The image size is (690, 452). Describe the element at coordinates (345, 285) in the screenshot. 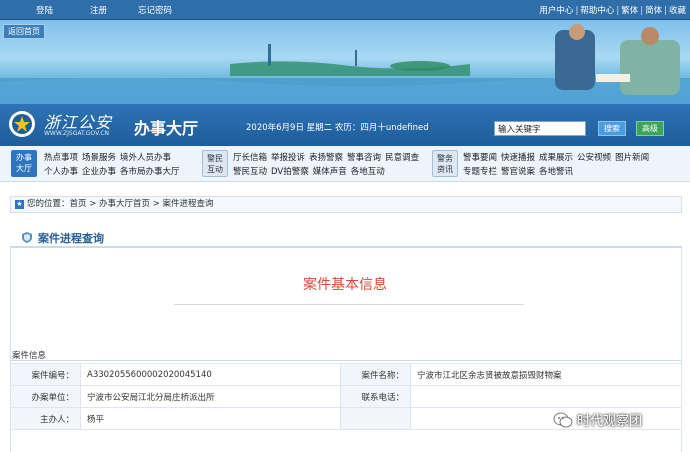

I see `case-heading: 案件基本信息` at that location.